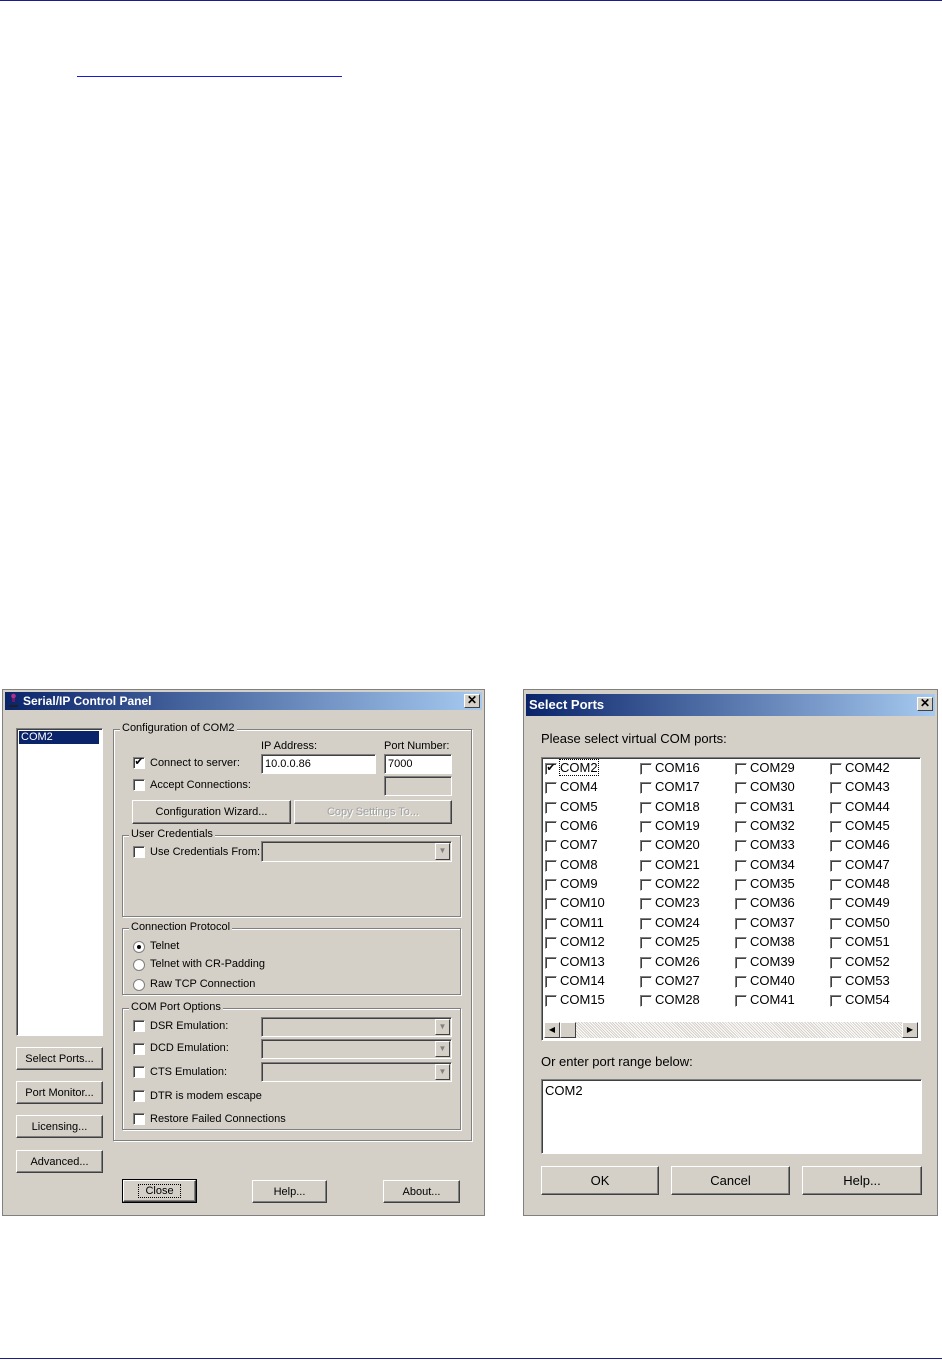 Image resolution: width=942 pixels, height=1360 pixels. I want to click on port-name: COM7, so click(579, 845).